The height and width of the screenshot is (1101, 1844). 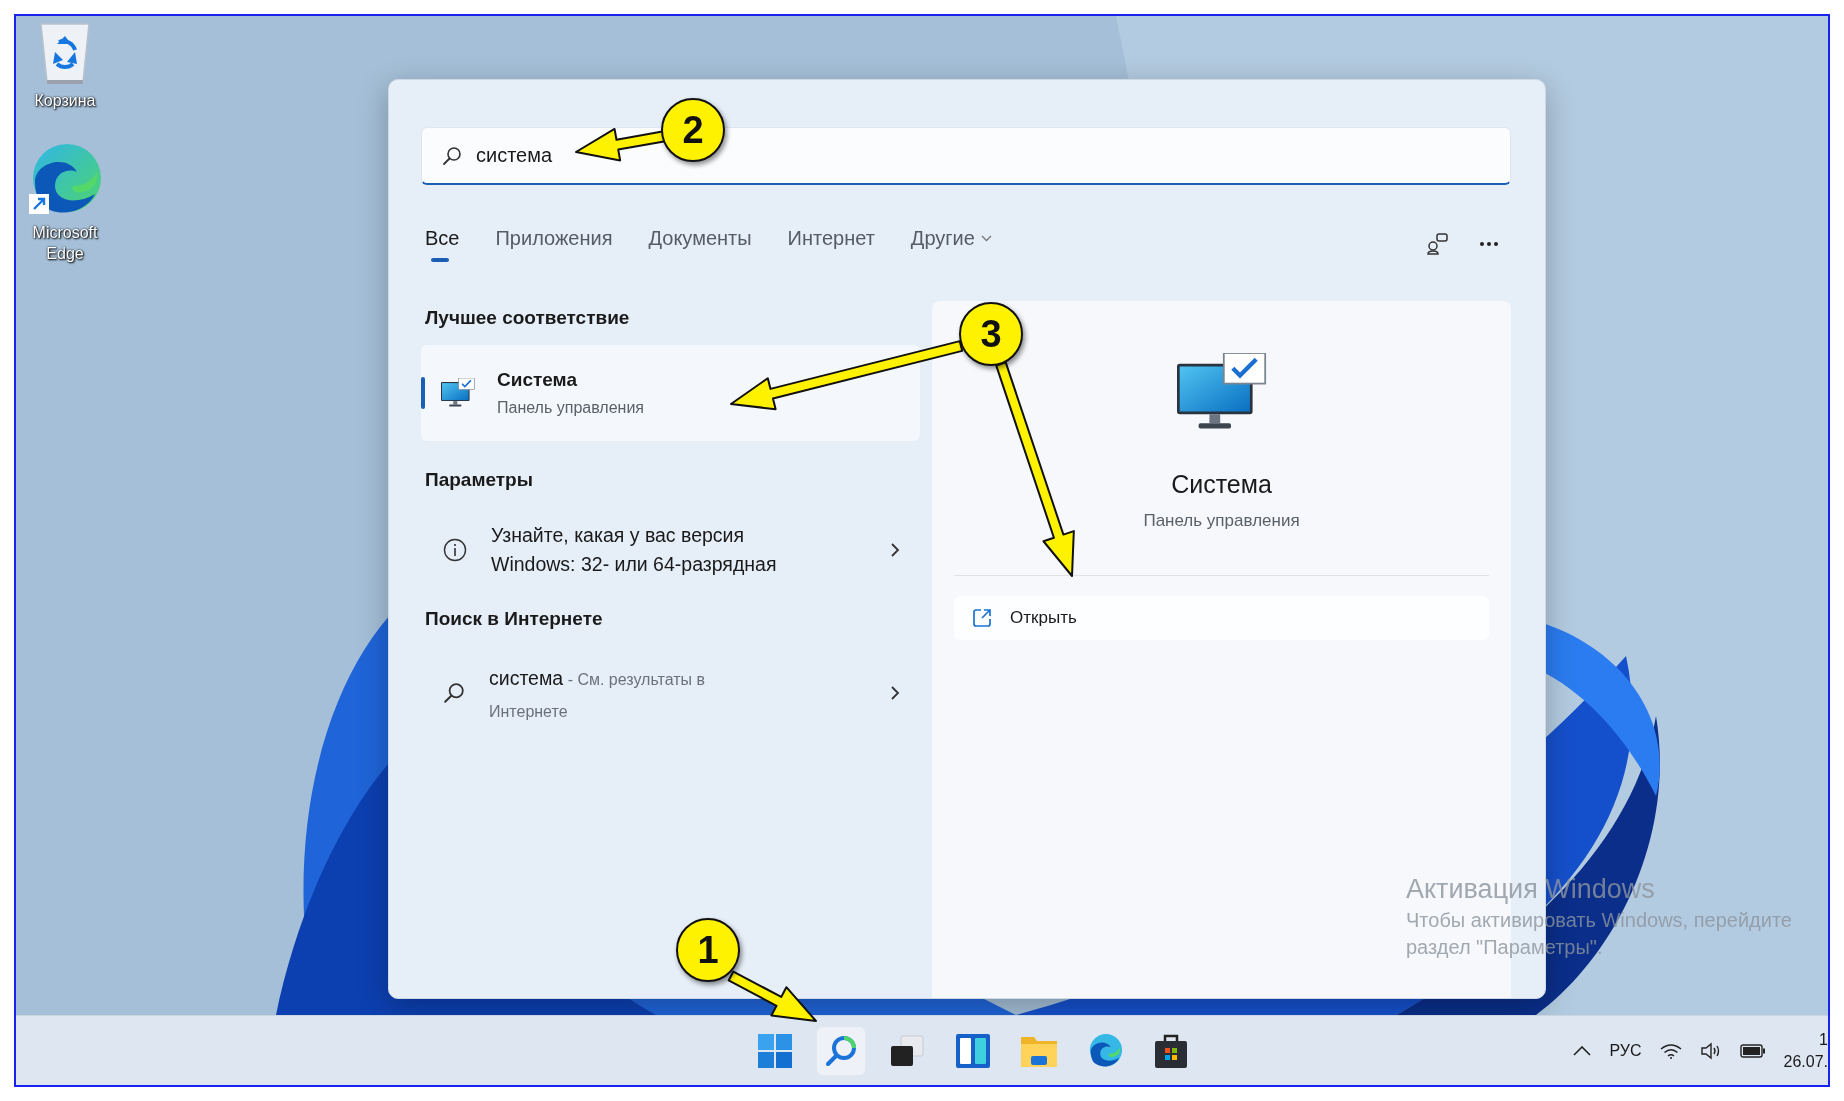 I want to click on open-action: Открыть, so click(x=1221, y=618).